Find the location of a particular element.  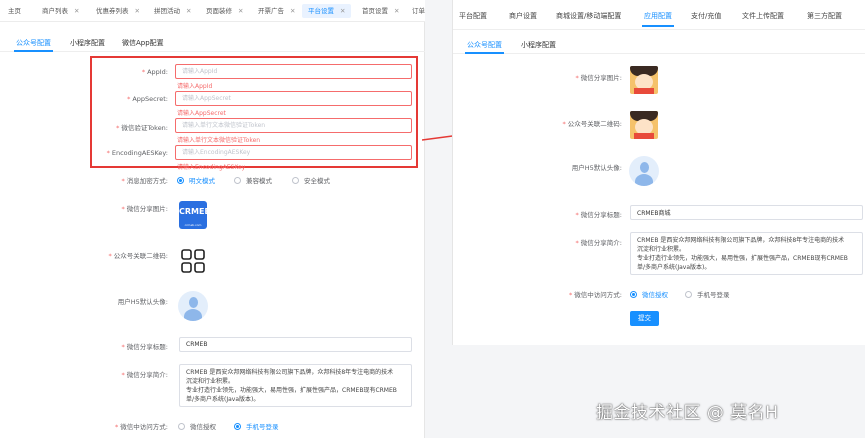

radio-compatible: 兼容模式 is located at coordinates (253, 180).